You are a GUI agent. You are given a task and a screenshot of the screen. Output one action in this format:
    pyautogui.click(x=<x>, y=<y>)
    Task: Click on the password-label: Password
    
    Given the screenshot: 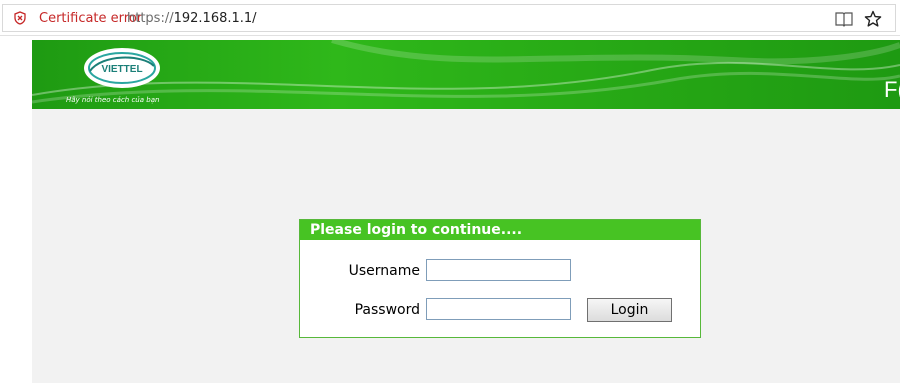 What is the action you would take?
    pyautogui.click(x=387, y=310)
    